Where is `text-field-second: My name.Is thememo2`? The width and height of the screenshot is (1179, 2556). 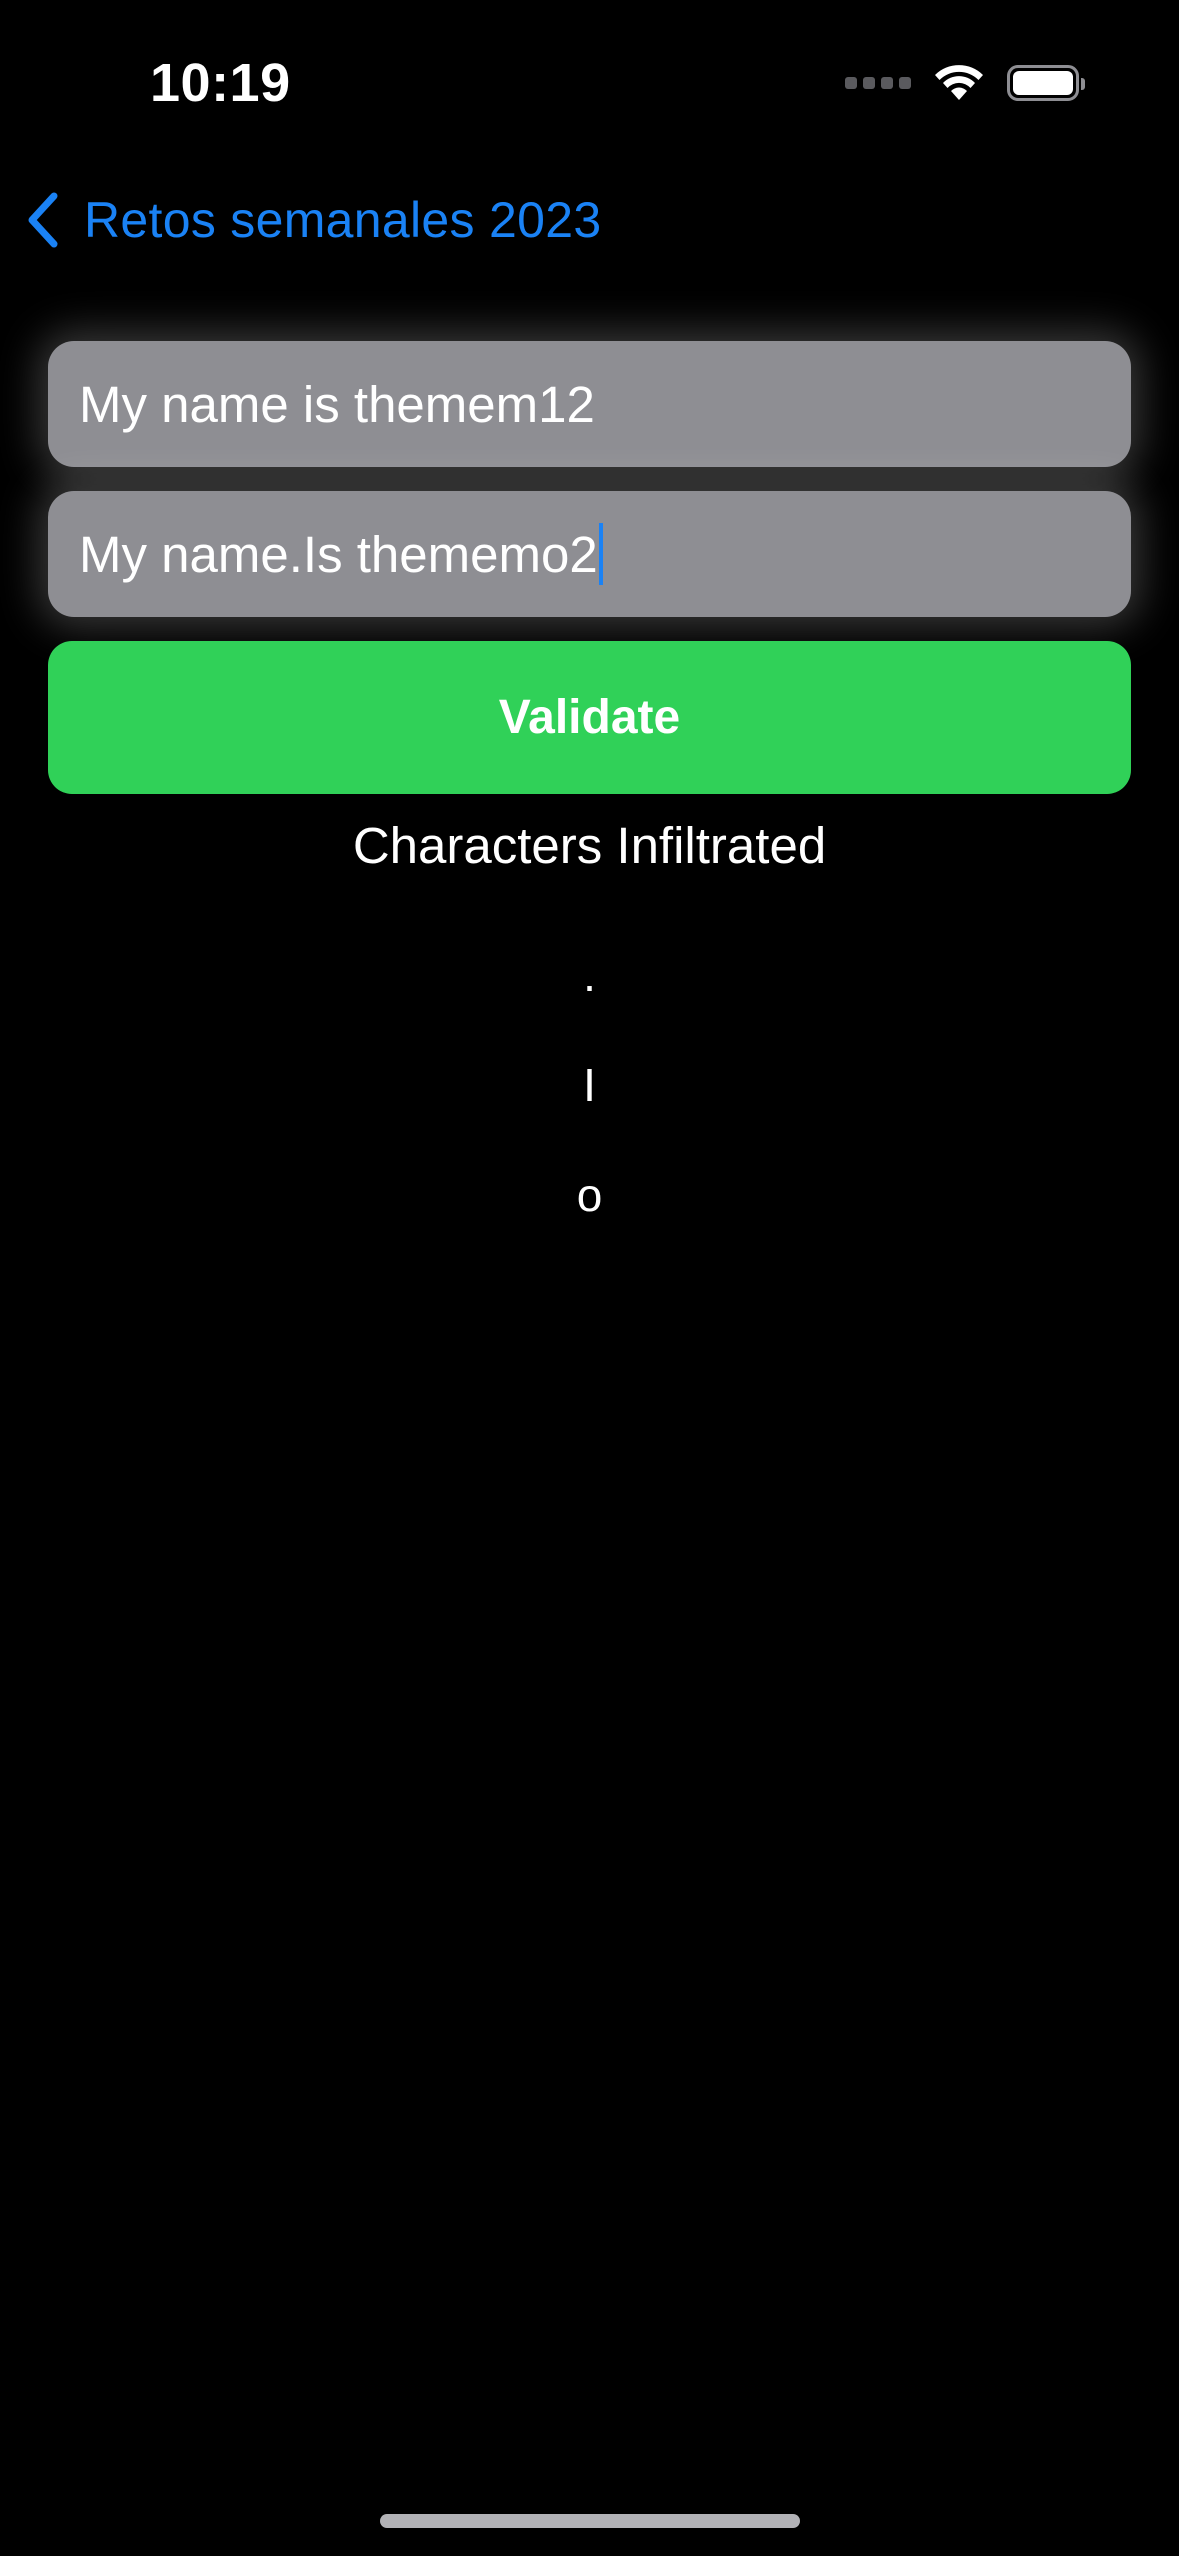 text-field-second: My name.Is thememo2 is located at coordinates (589, 554).